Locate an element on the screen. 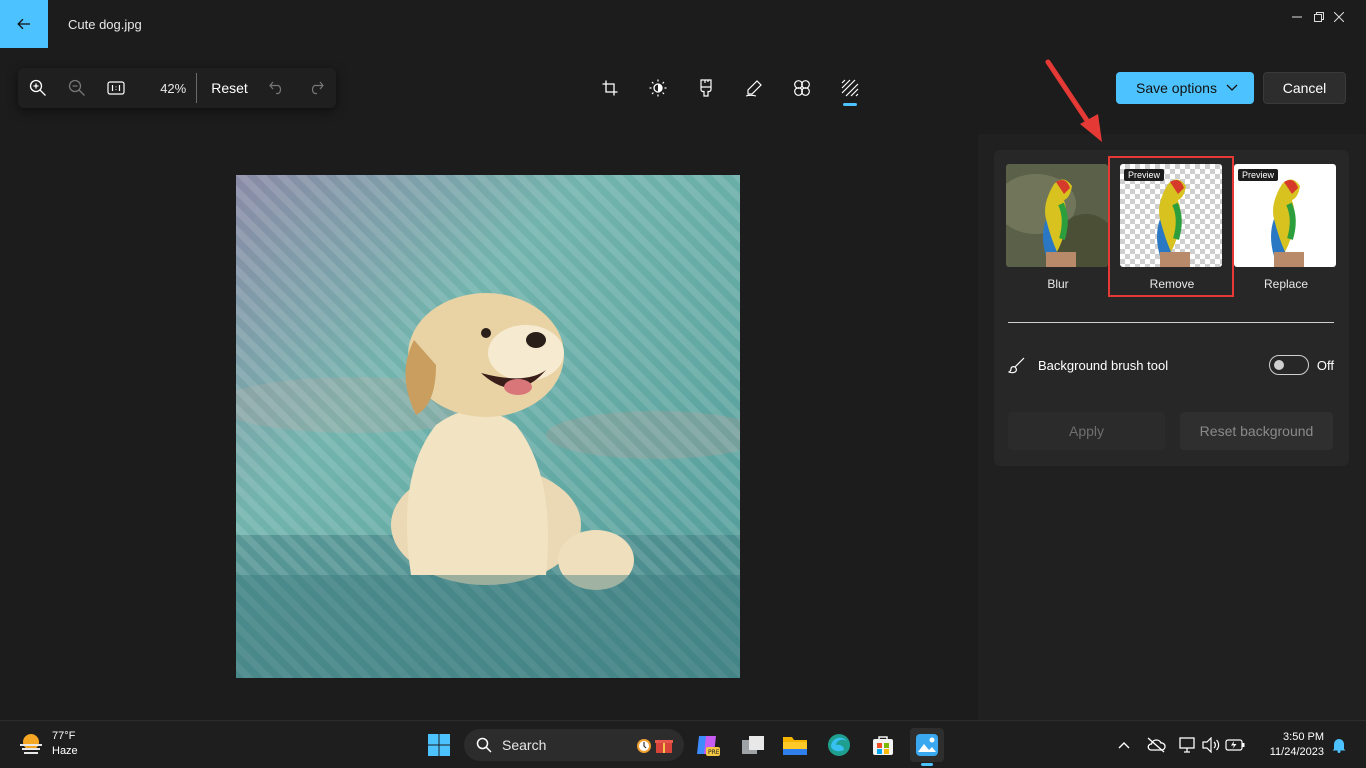 Image resolution: width=1366 pixels, height=768 pixels. file-explorer-button is located at coordinates (795, 745).